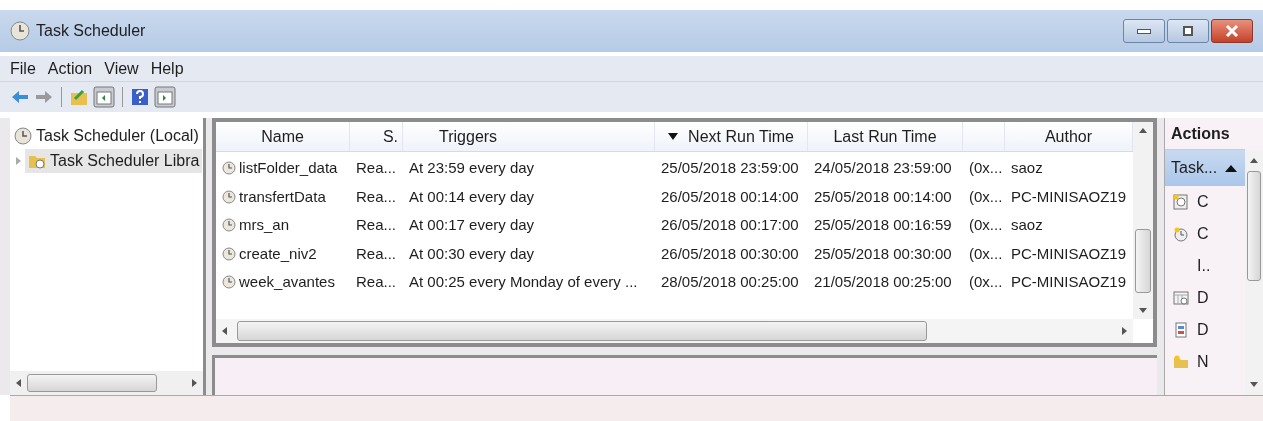 The width and height of the screenshot is (1263, 421). What do you see at coordinates (125, 161) in the screenshot?
I see `tree-item-label: Task Scheduler Libra` at bounding box center [125, 161].